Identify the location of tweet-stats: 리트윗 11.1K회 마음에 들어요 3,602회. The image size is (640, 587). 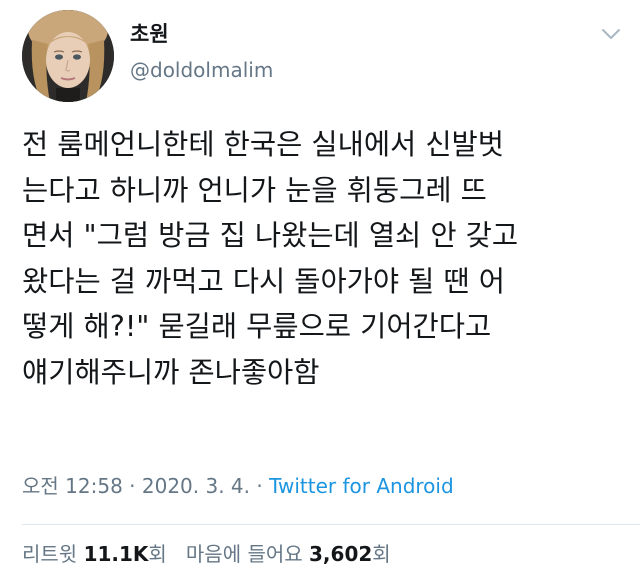
(206, 554).